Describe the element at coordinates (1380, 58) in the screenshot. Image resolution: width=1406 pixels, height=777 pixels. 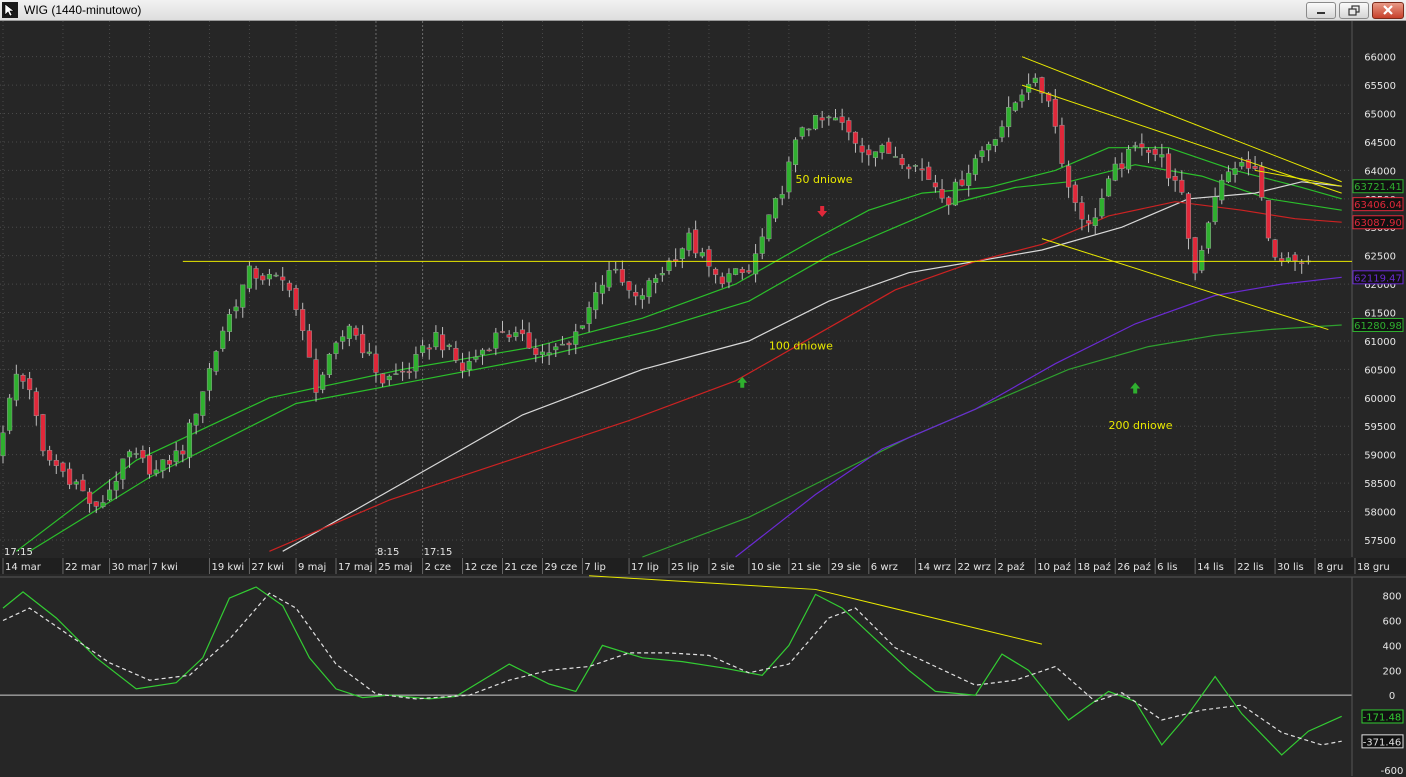
I see `price-tick-label: 66000` at that location.